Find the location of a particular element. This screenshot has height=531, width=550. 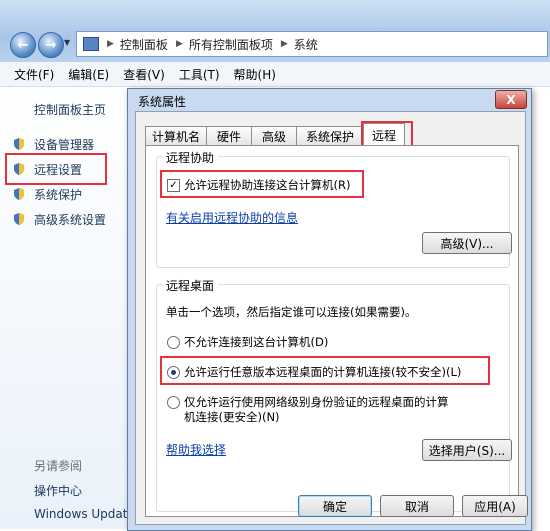

see-also-action-center: 操作中心 is located at coordinates (58, 490).